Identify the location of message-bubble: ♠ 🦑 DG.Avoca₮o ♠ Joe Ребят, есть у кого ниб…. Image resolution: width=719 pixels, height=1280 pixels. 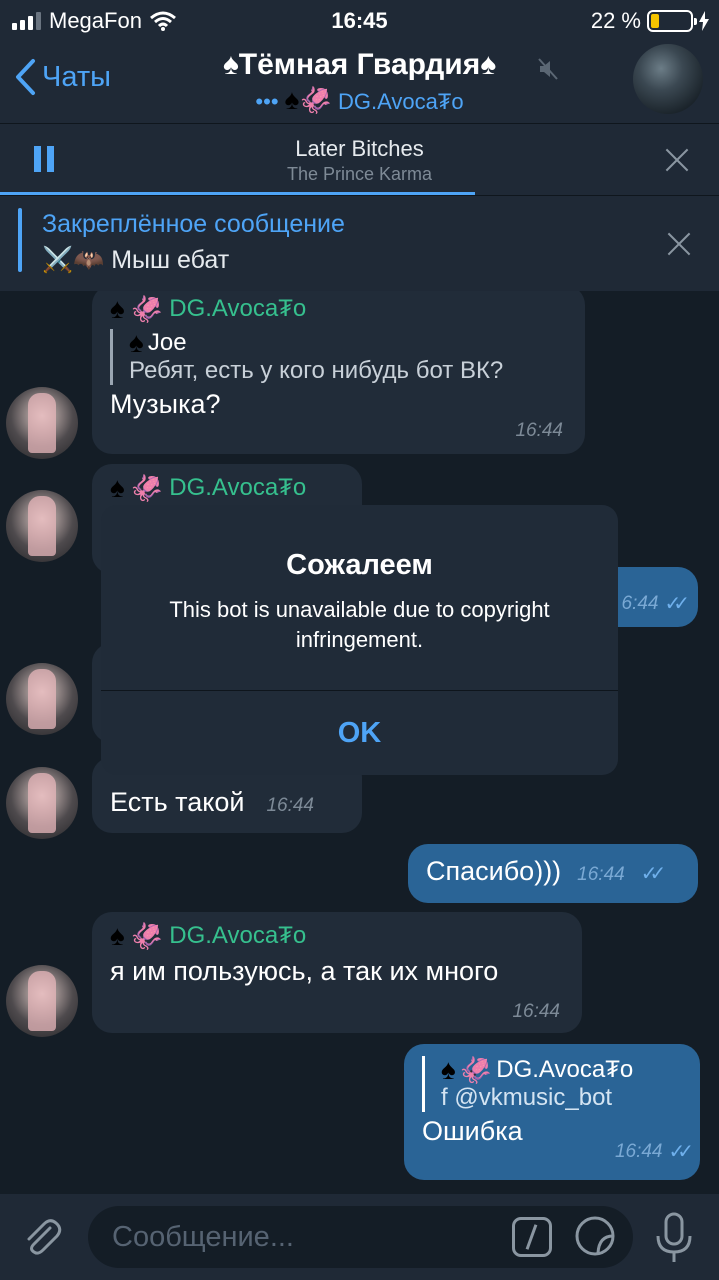
(338, 372).